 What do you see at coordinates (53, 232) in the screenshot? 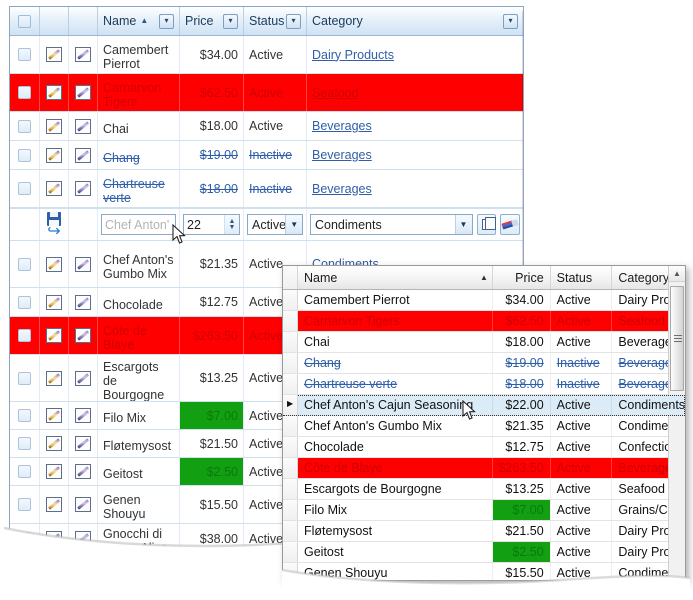
I see `undo-arrow-icon: ↪` at bounding box center [53, 232].